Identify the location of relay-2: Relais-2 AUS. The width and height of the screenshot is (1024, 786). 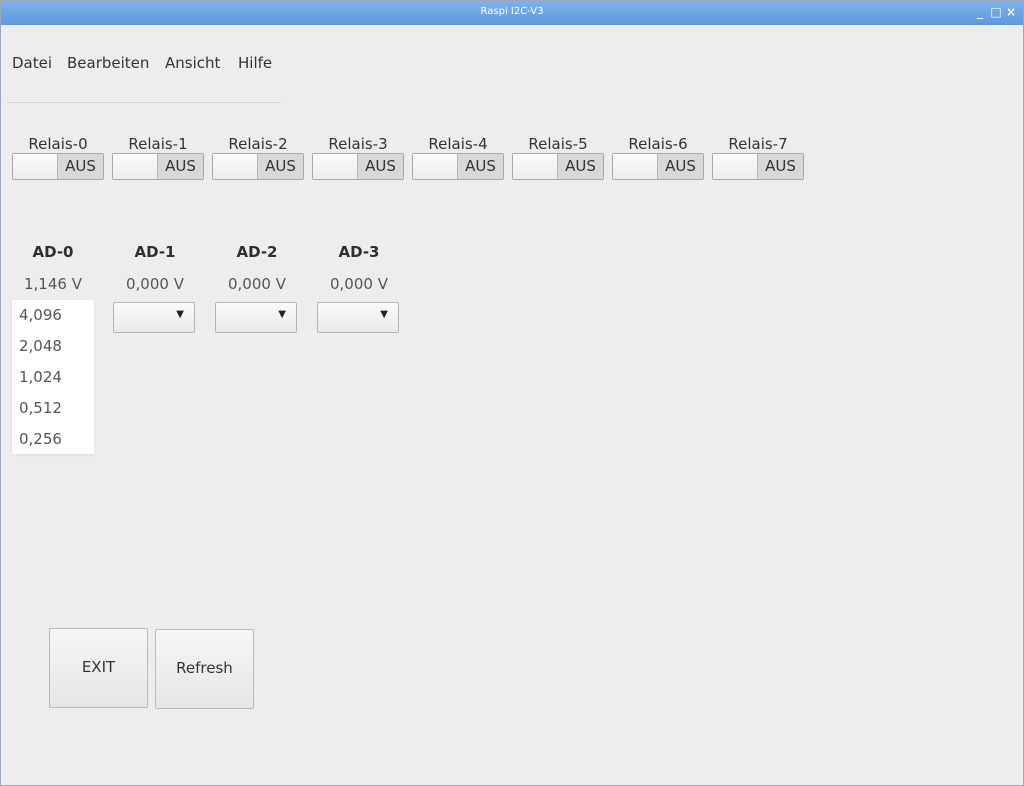
(258, 158).